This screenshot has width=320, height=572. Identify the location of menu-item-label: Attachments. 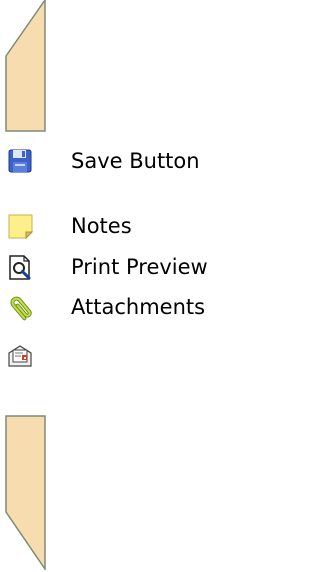
(138, 307).